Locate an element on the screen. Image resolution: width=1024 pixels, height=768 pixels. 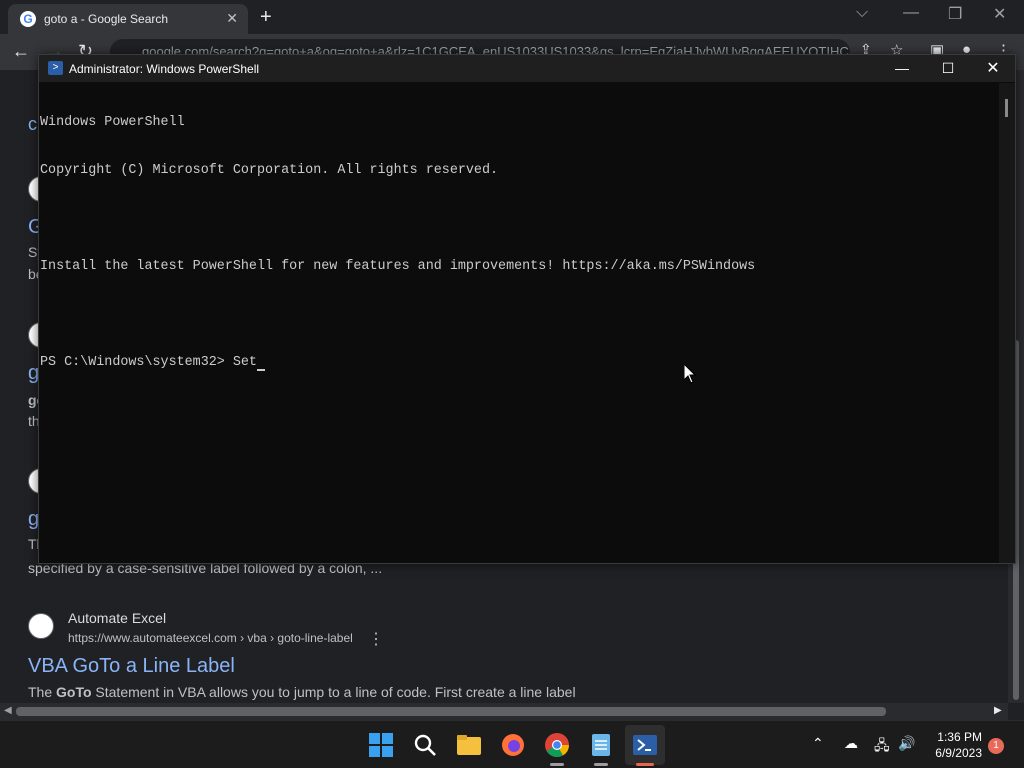
firefox-icon is located at coordinates (513, 745).